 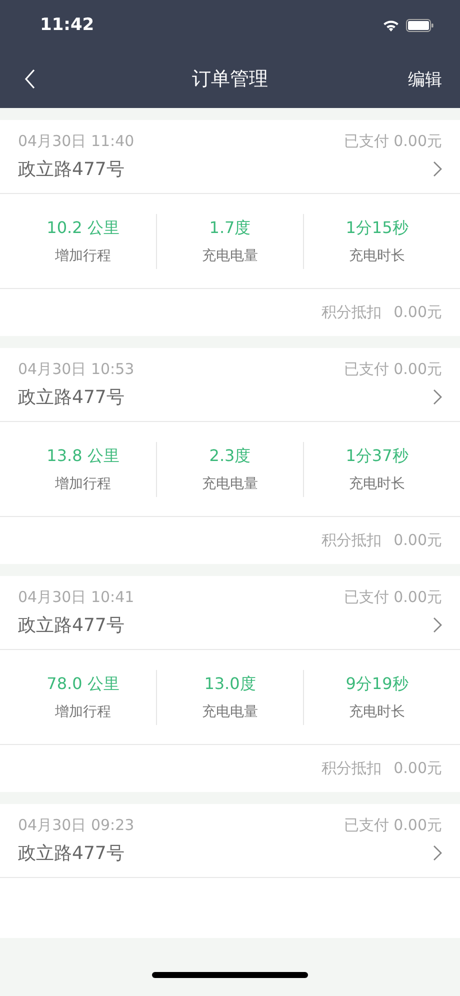 What do you see at coordinates (377, 684) in the screenshot?
I see `stat-value: 9分19秒` at bounding box center [377, 684].